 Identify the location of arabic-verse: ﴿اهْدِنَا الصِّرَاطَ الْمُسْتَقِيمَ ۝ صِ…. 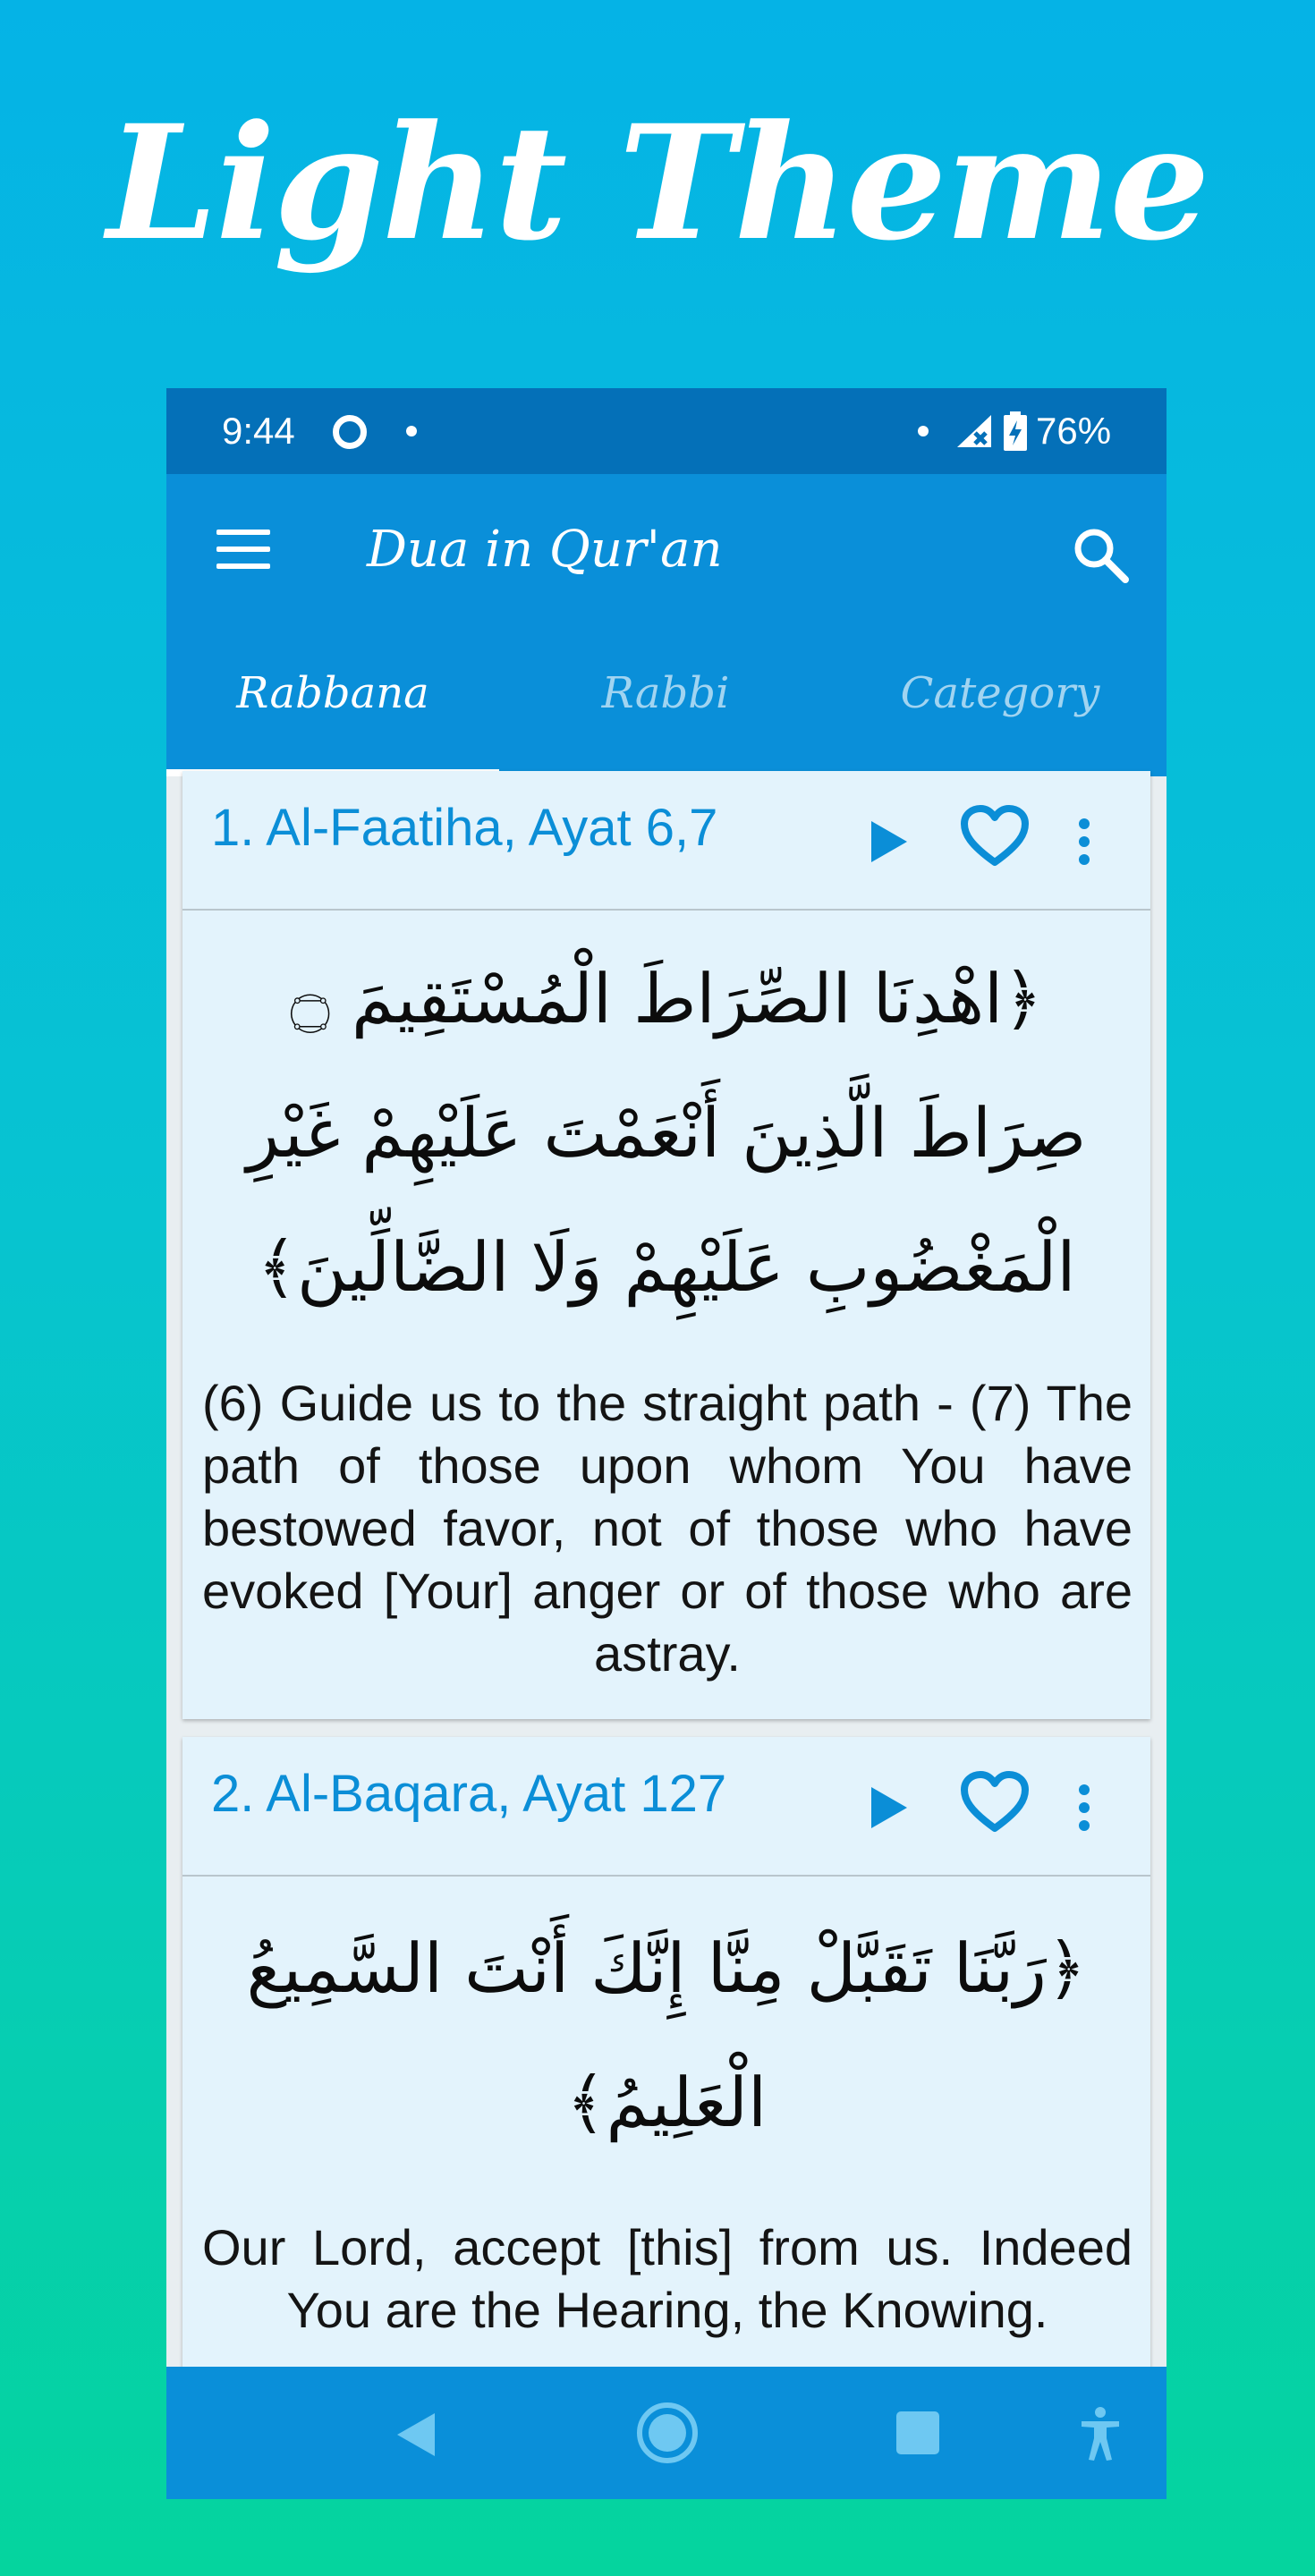
(666, 1133).